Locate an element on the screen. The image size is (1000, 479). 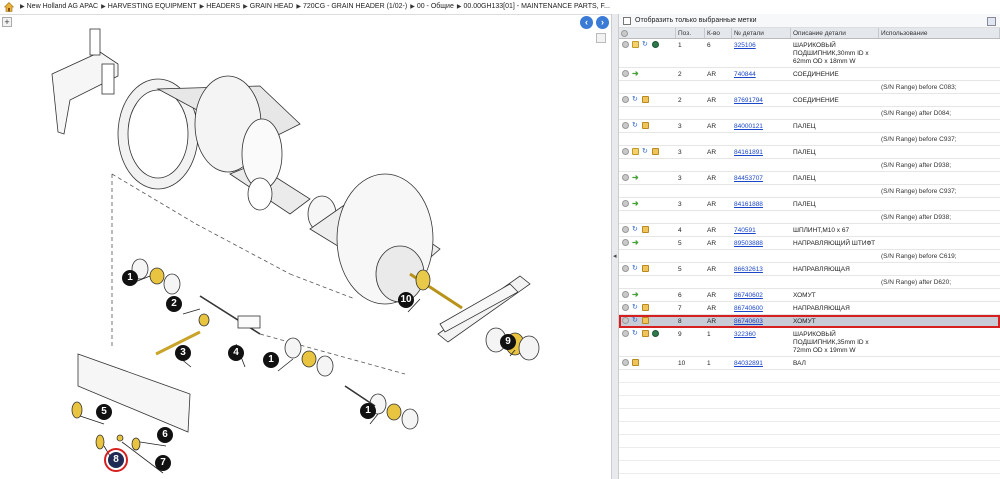
part-number-link: 86632613 is located at coordinates (761, 269).